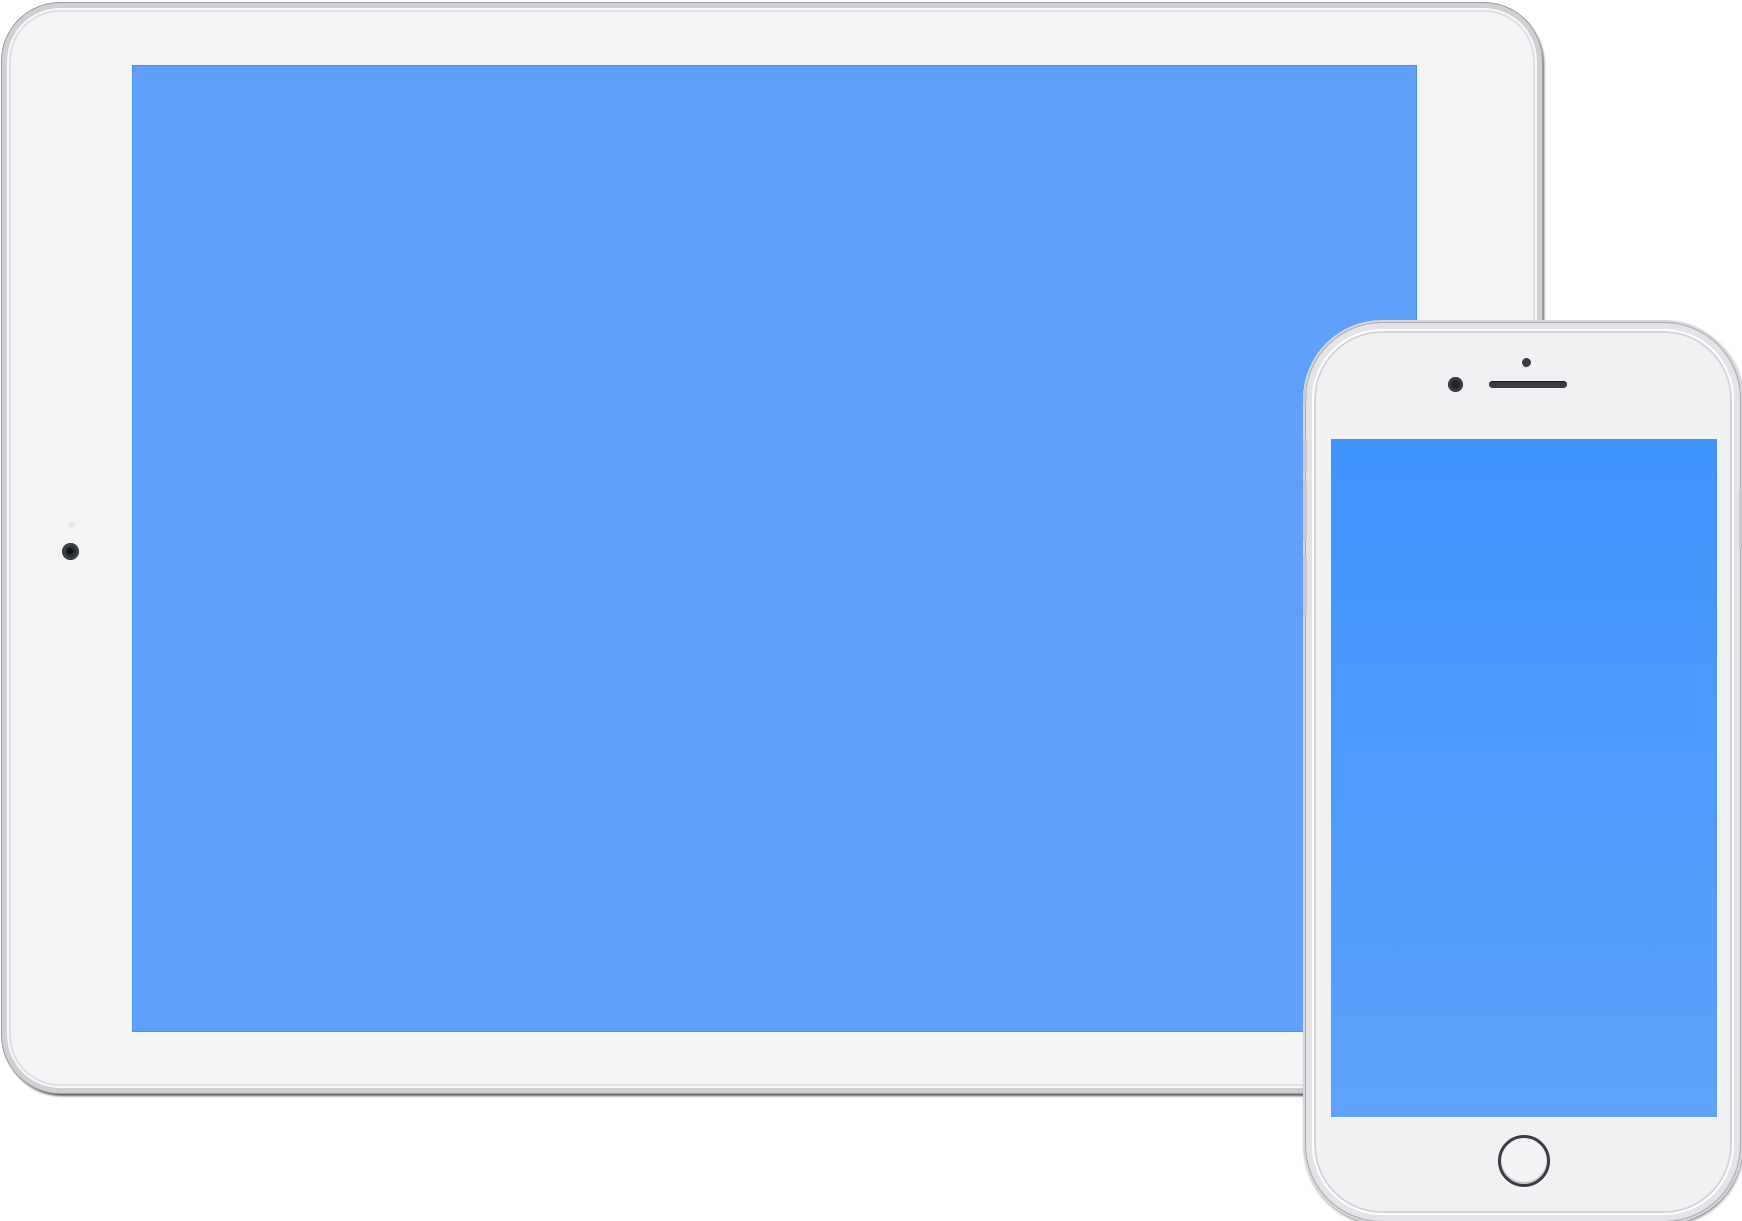 The height and width of the screenshot is (1221, 1742). I want to click on ambient-sensor-icon, so click(71, 524).